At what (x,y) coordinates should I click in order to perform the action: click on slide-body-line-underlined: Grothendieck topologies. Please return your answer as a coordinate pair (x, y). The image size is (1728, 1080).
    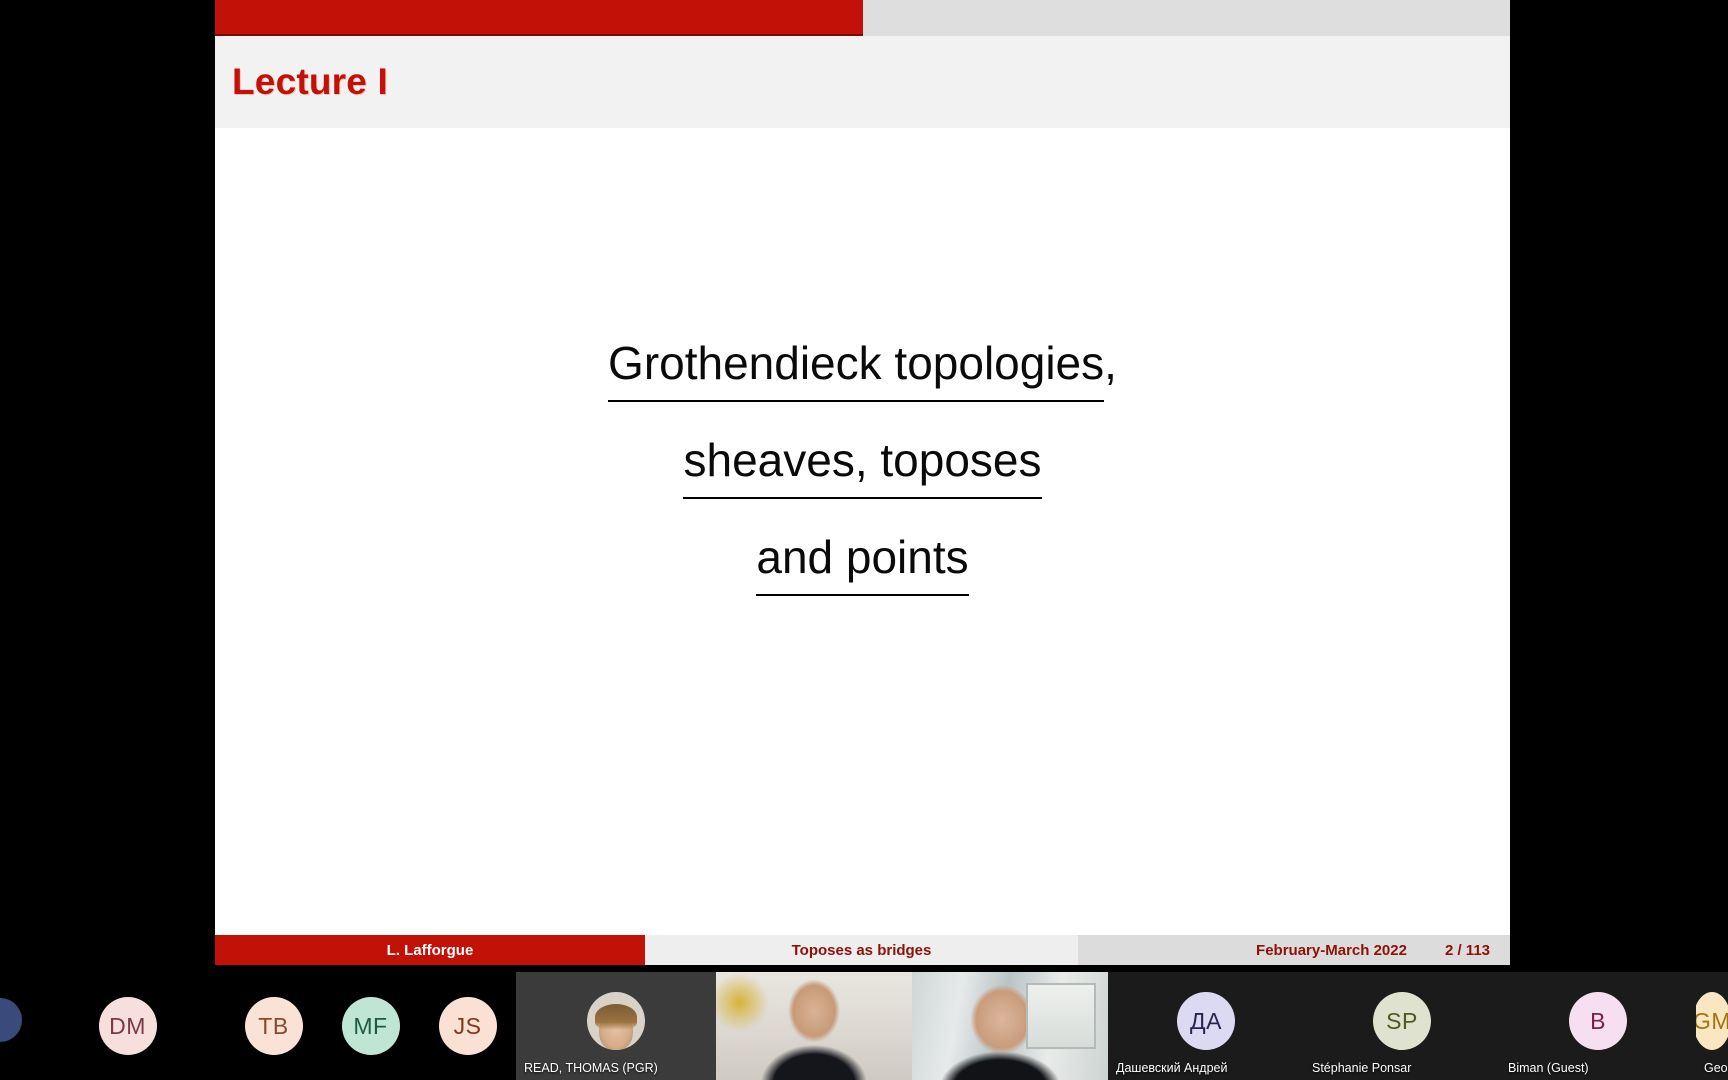
    Looking at the image, I should click on (856, 369).